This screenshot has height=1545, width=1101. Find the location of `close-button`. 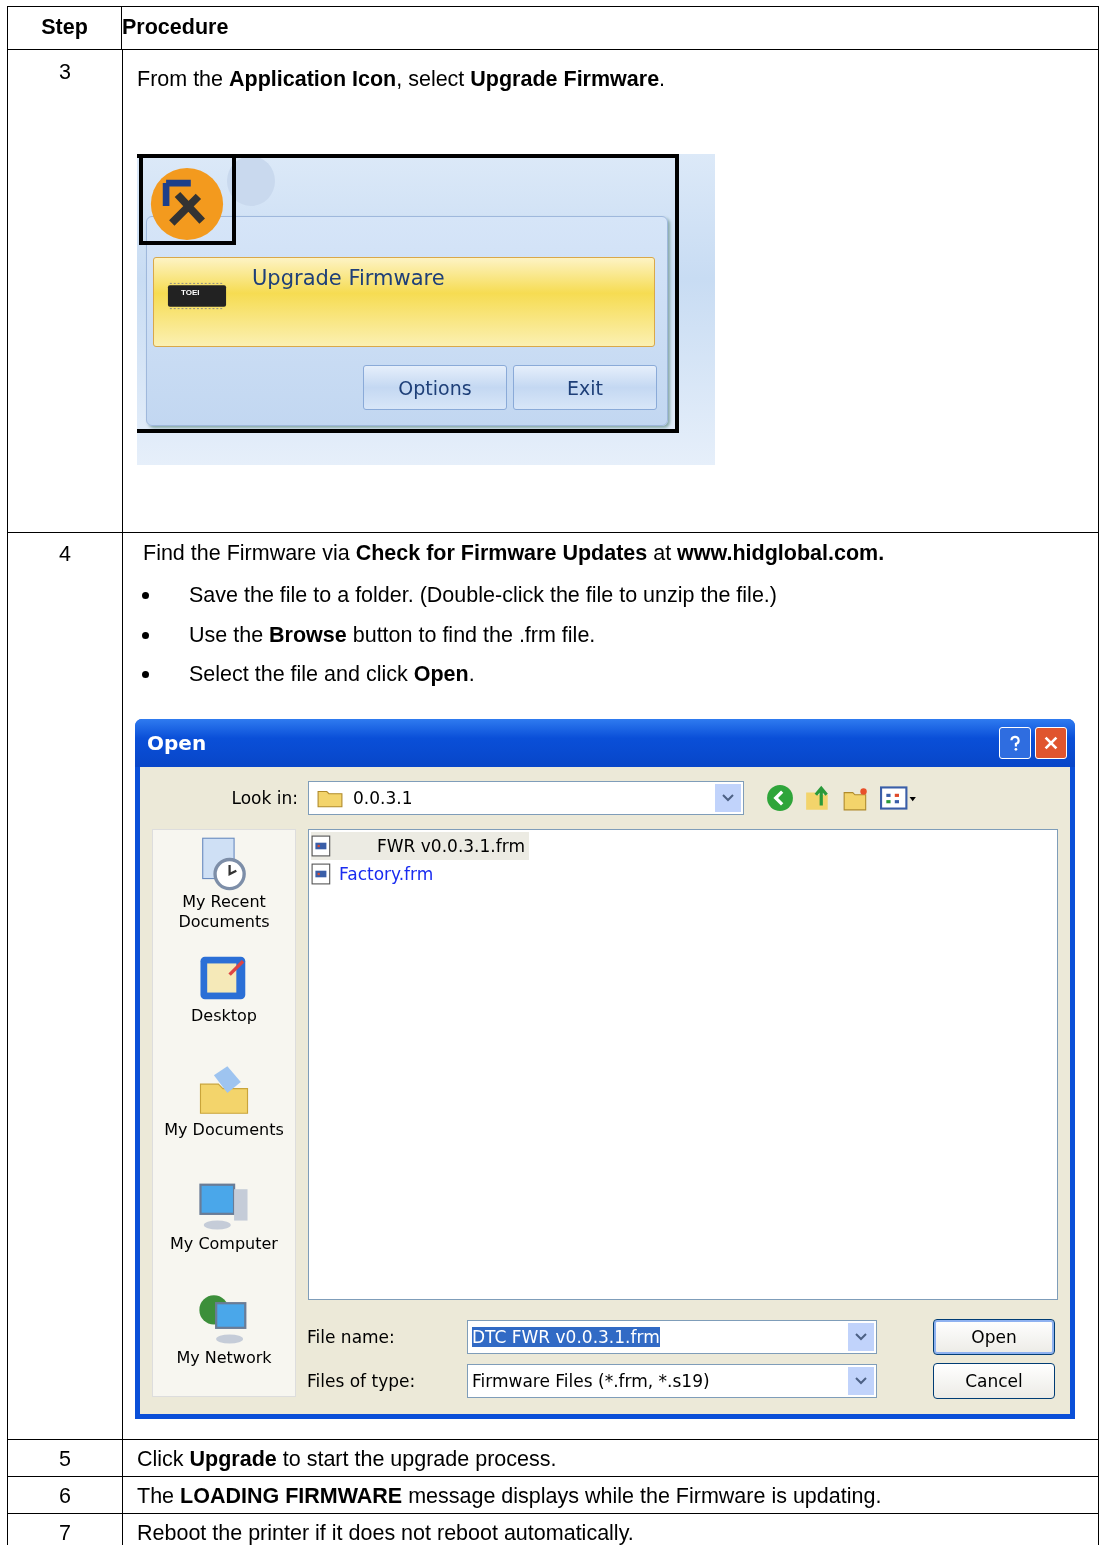

close-button is located at coordinates (1051, 742).